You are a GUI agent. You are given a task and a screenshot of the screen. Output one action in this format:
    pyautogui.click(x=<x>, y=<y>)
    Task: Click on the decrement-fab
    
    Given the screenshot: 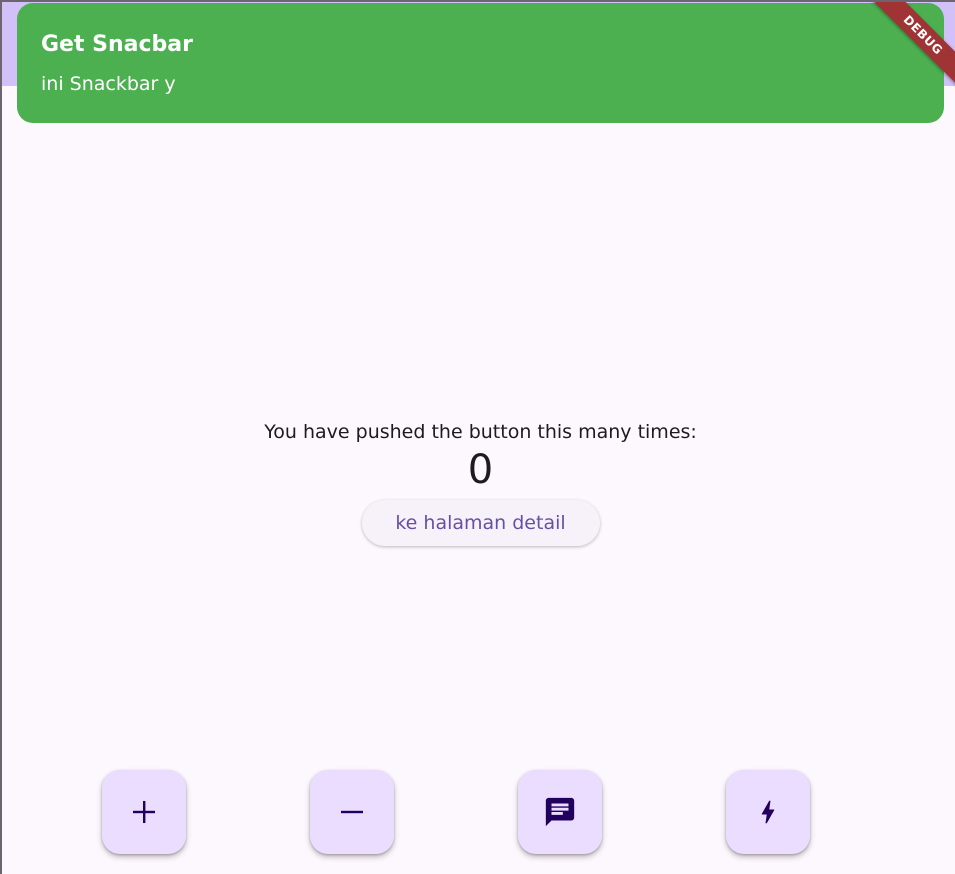 What is the action you would take?
    pyautogui.click(x=352, y=812)
    